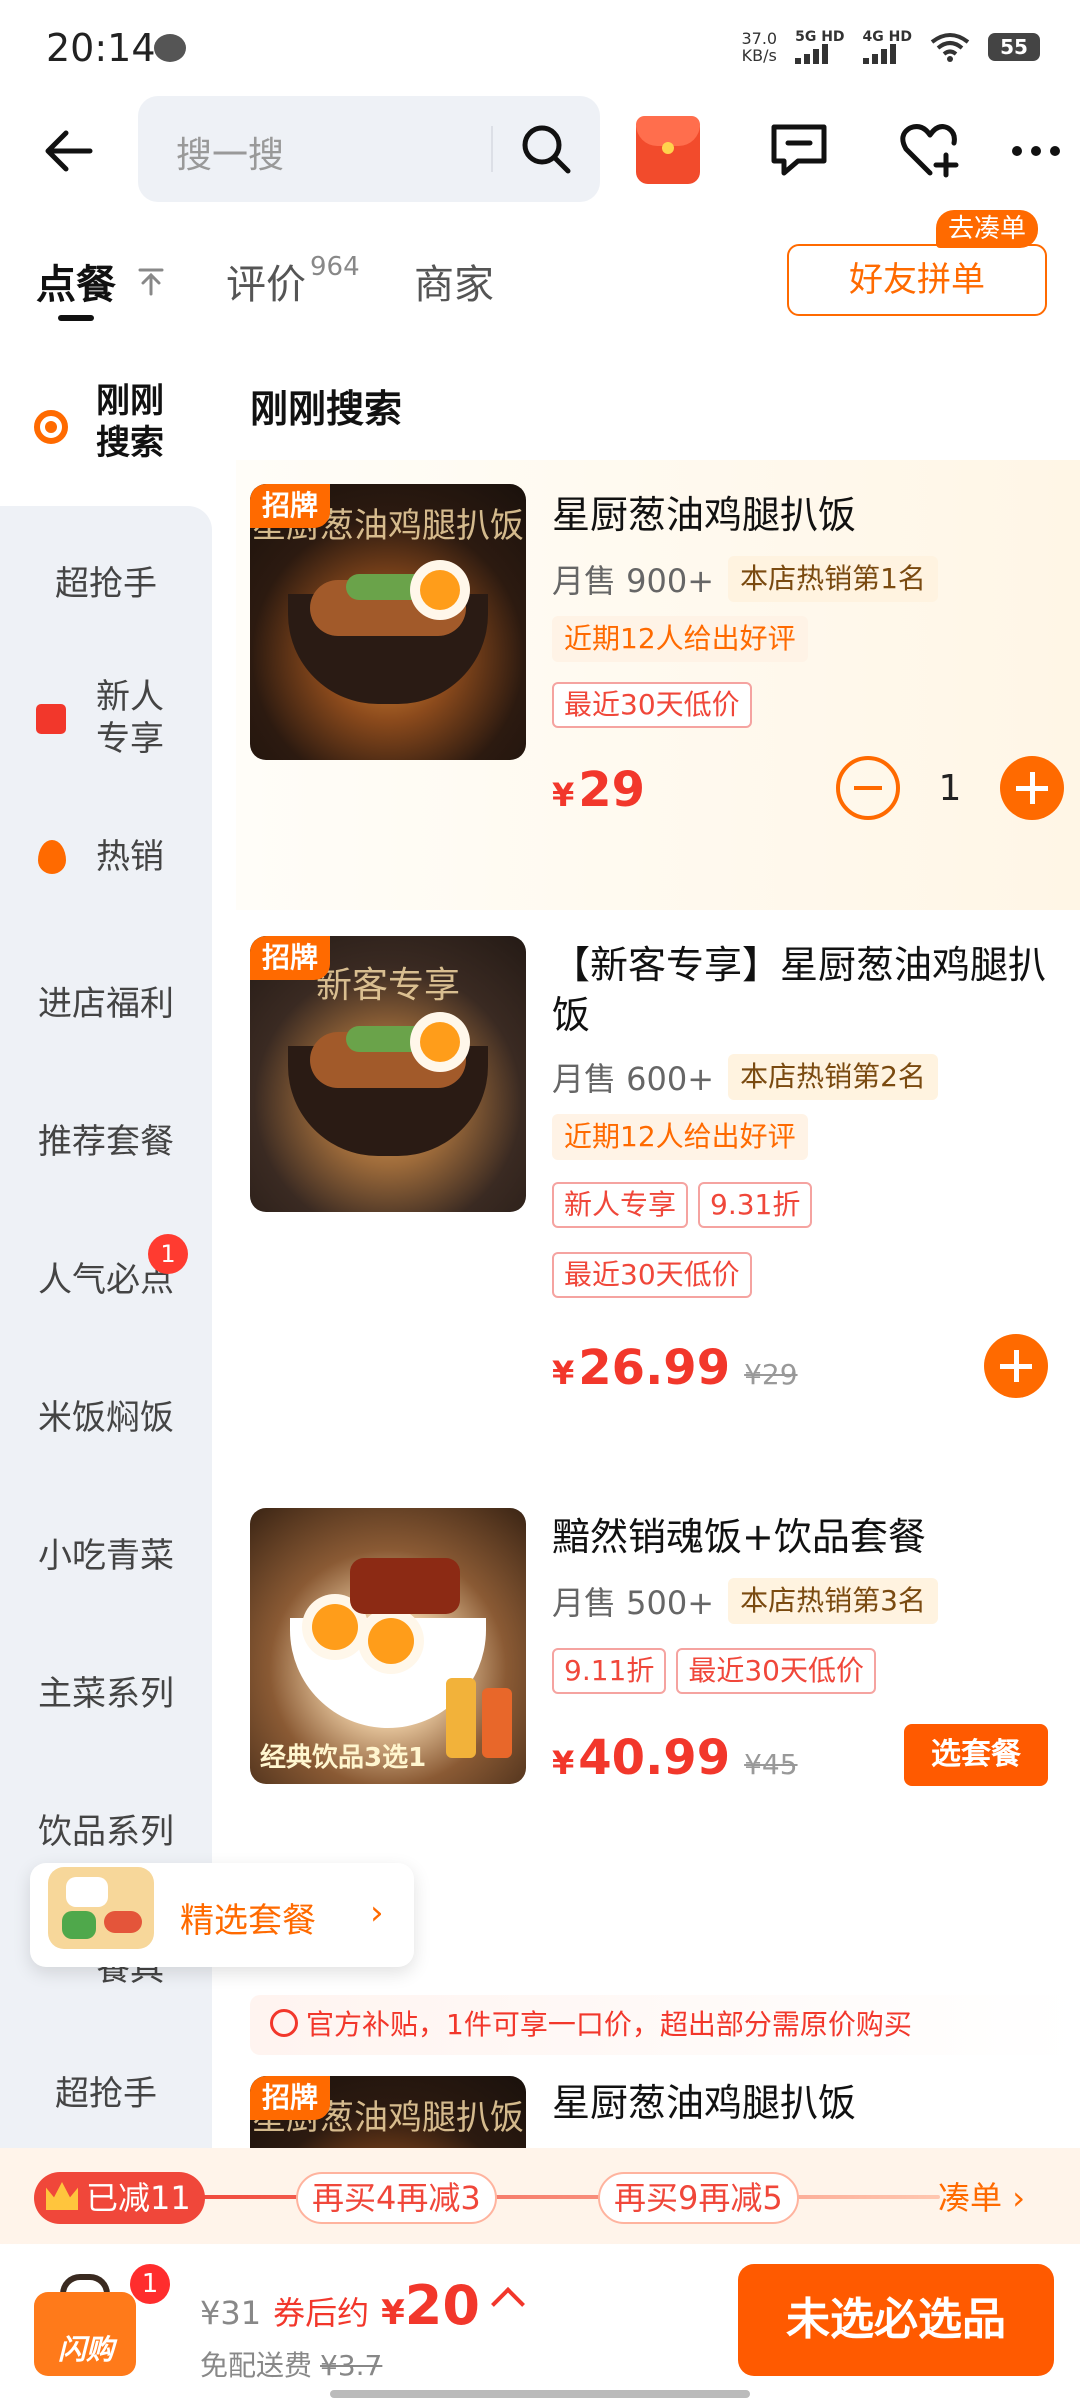 The width and height of the screenshot is (1080, 2400). I want to click on promo-step-2: 再买9再减5, so click(698, 2198).